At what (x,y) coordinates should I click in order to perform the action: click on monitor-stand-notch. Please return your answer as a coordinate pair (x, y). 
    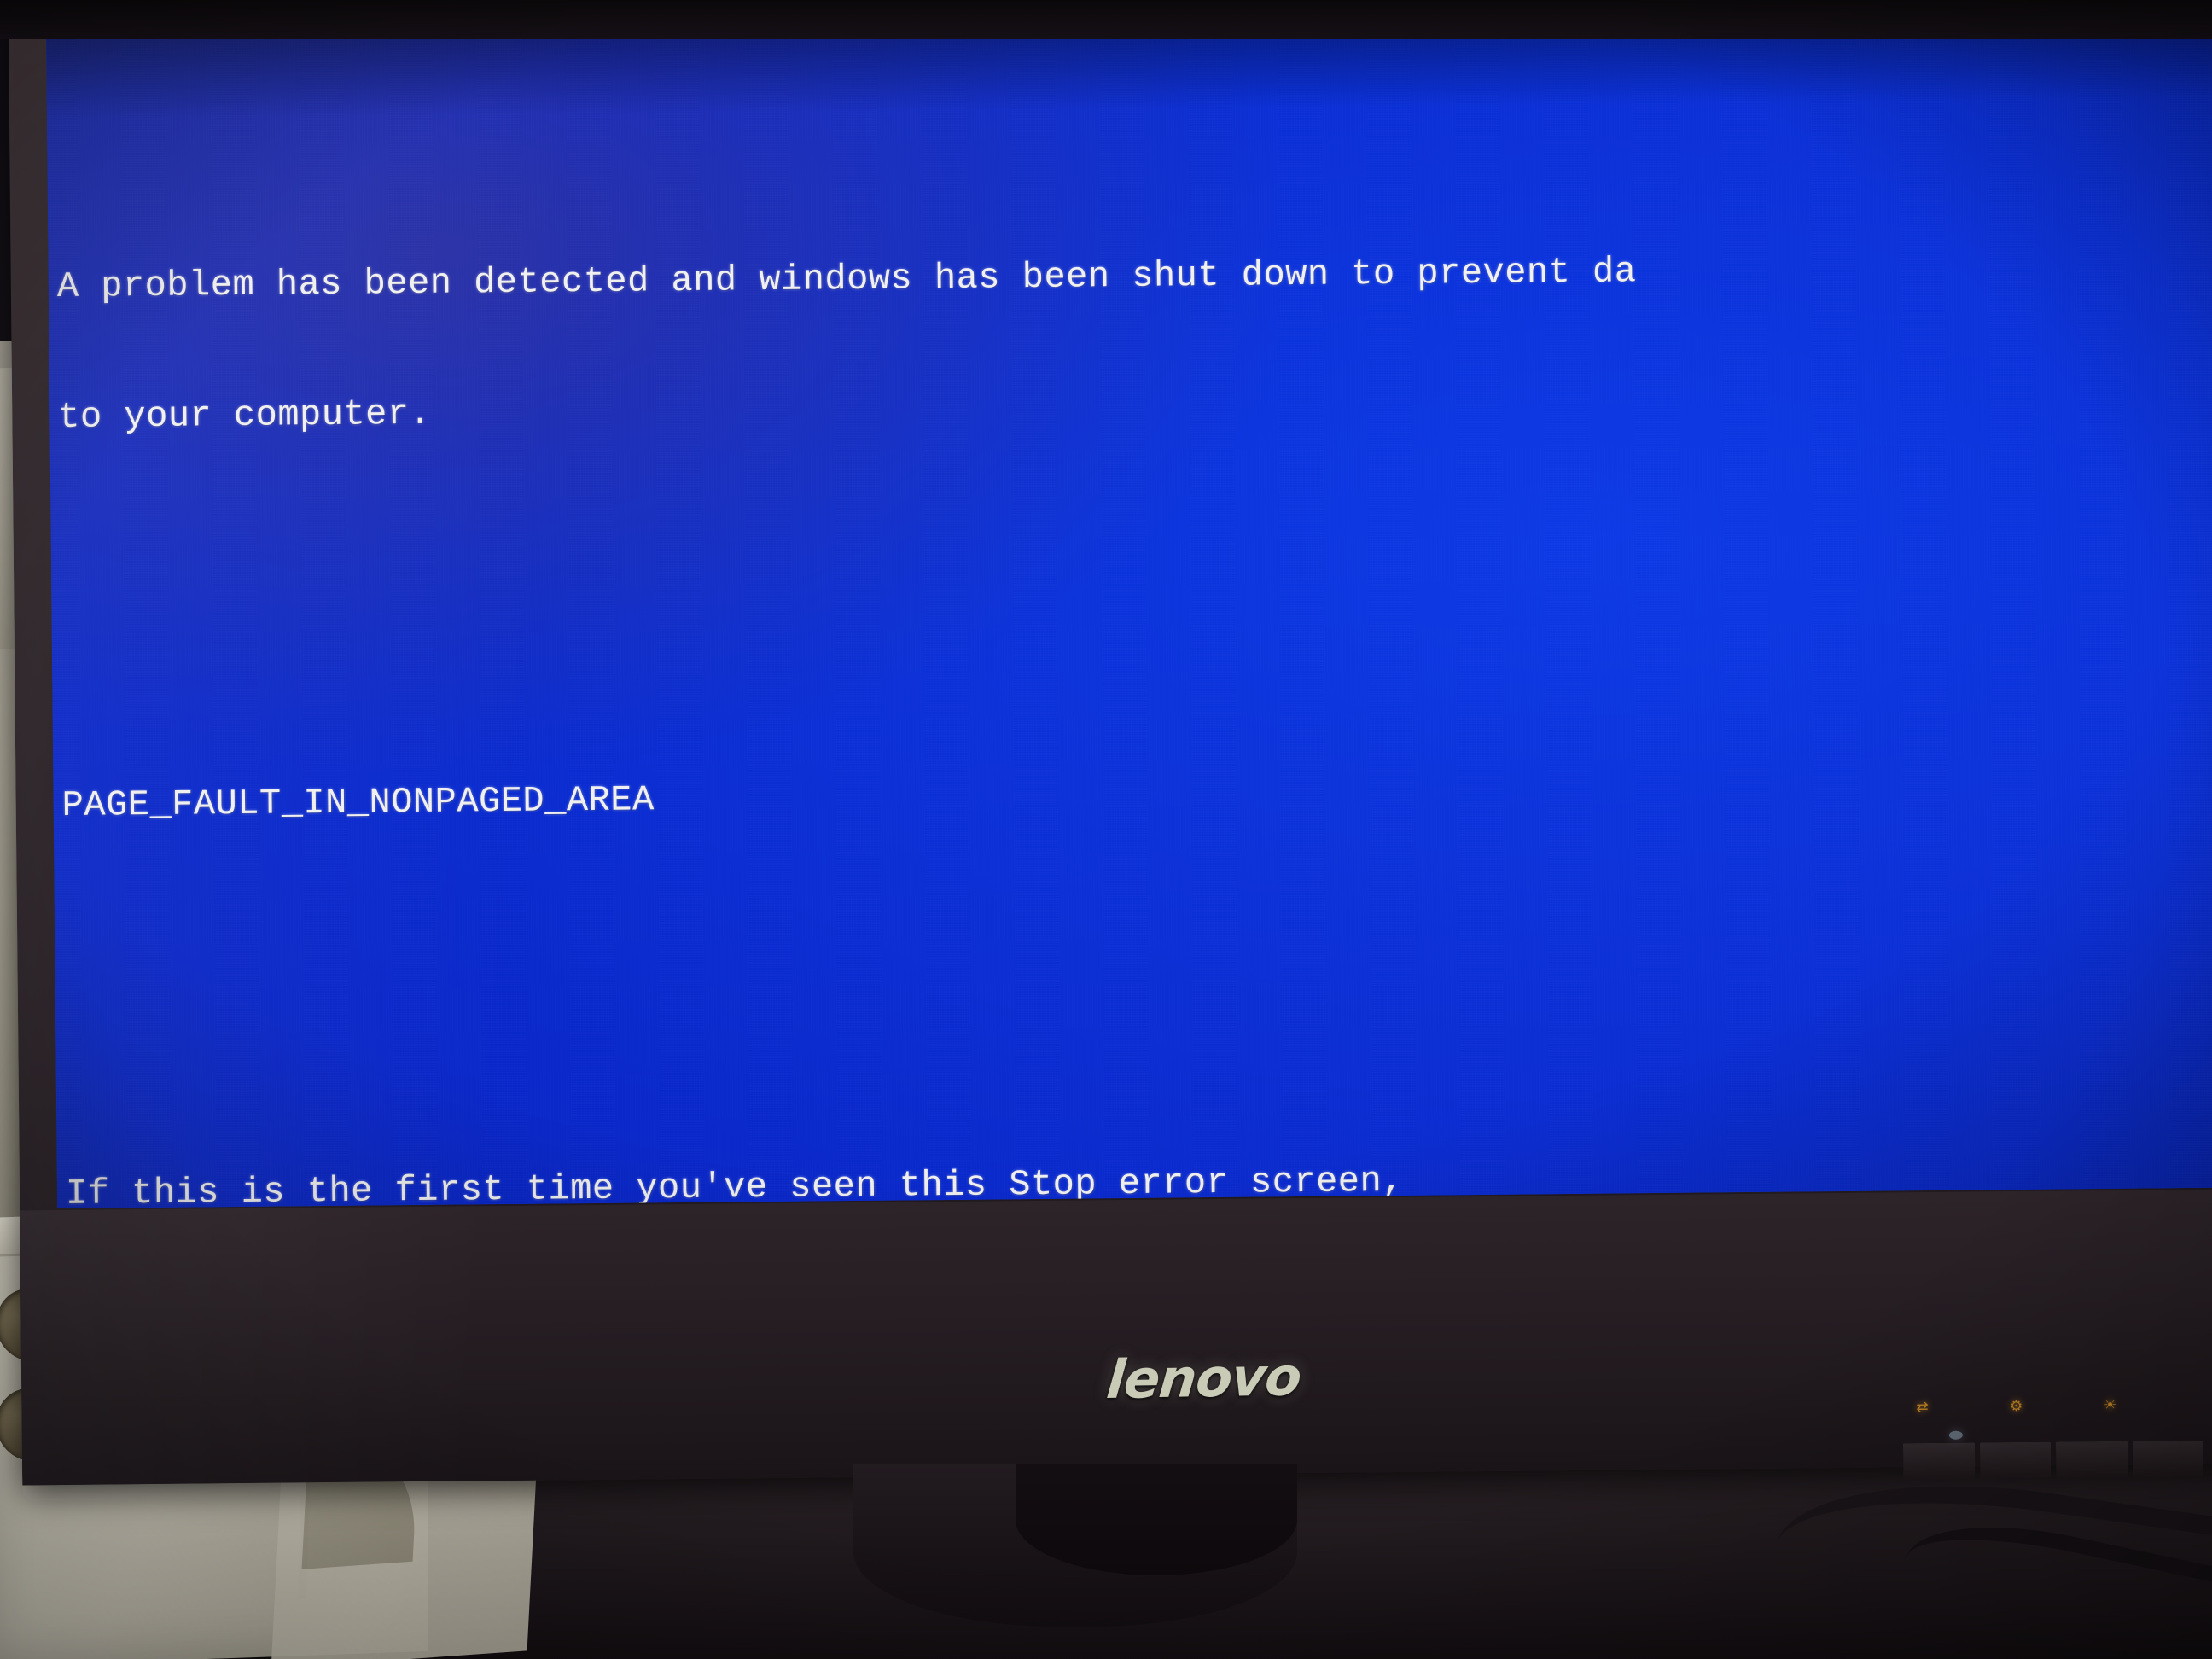
    Looking at the image, I should click on (1156, 1519).